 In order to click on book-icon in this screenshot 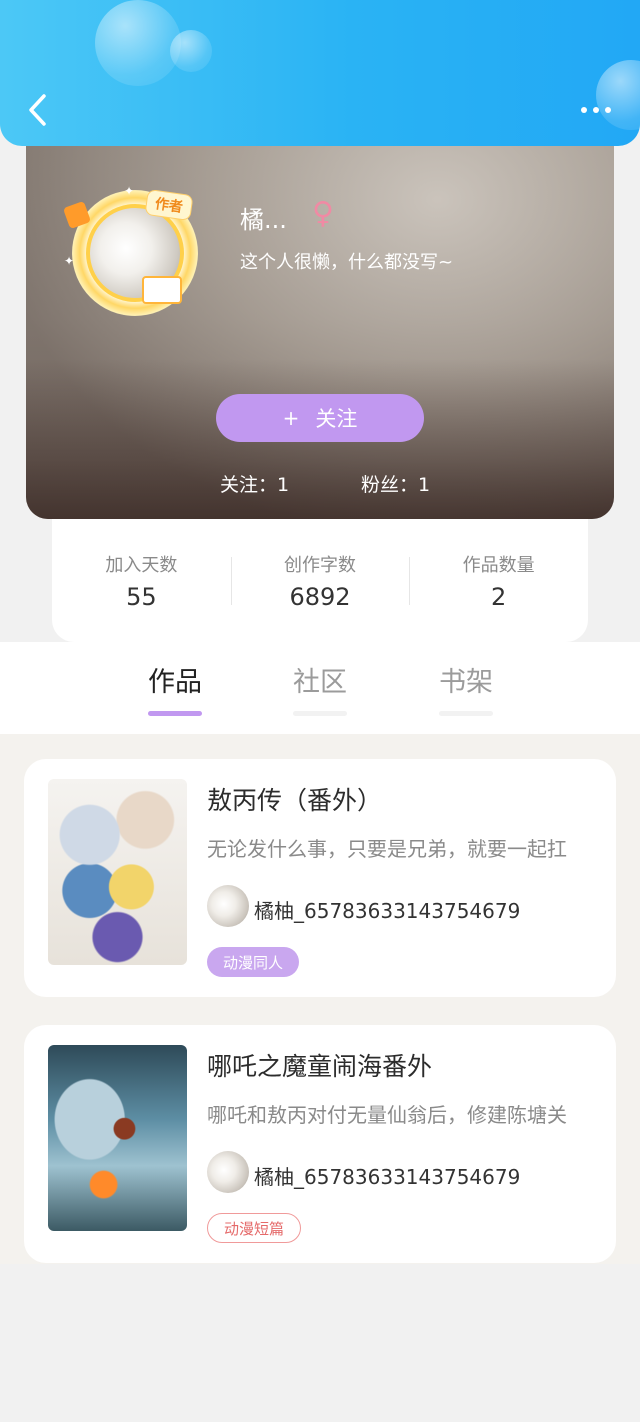, I will do `click(162, 290)`.